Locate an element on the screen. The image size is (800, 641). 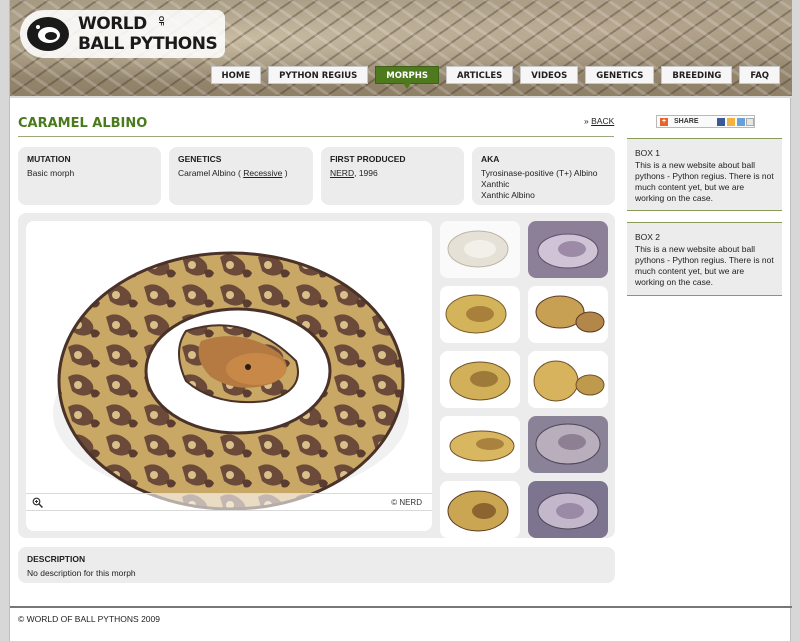
aka-label: AKA is located at coordinates (490, 159).